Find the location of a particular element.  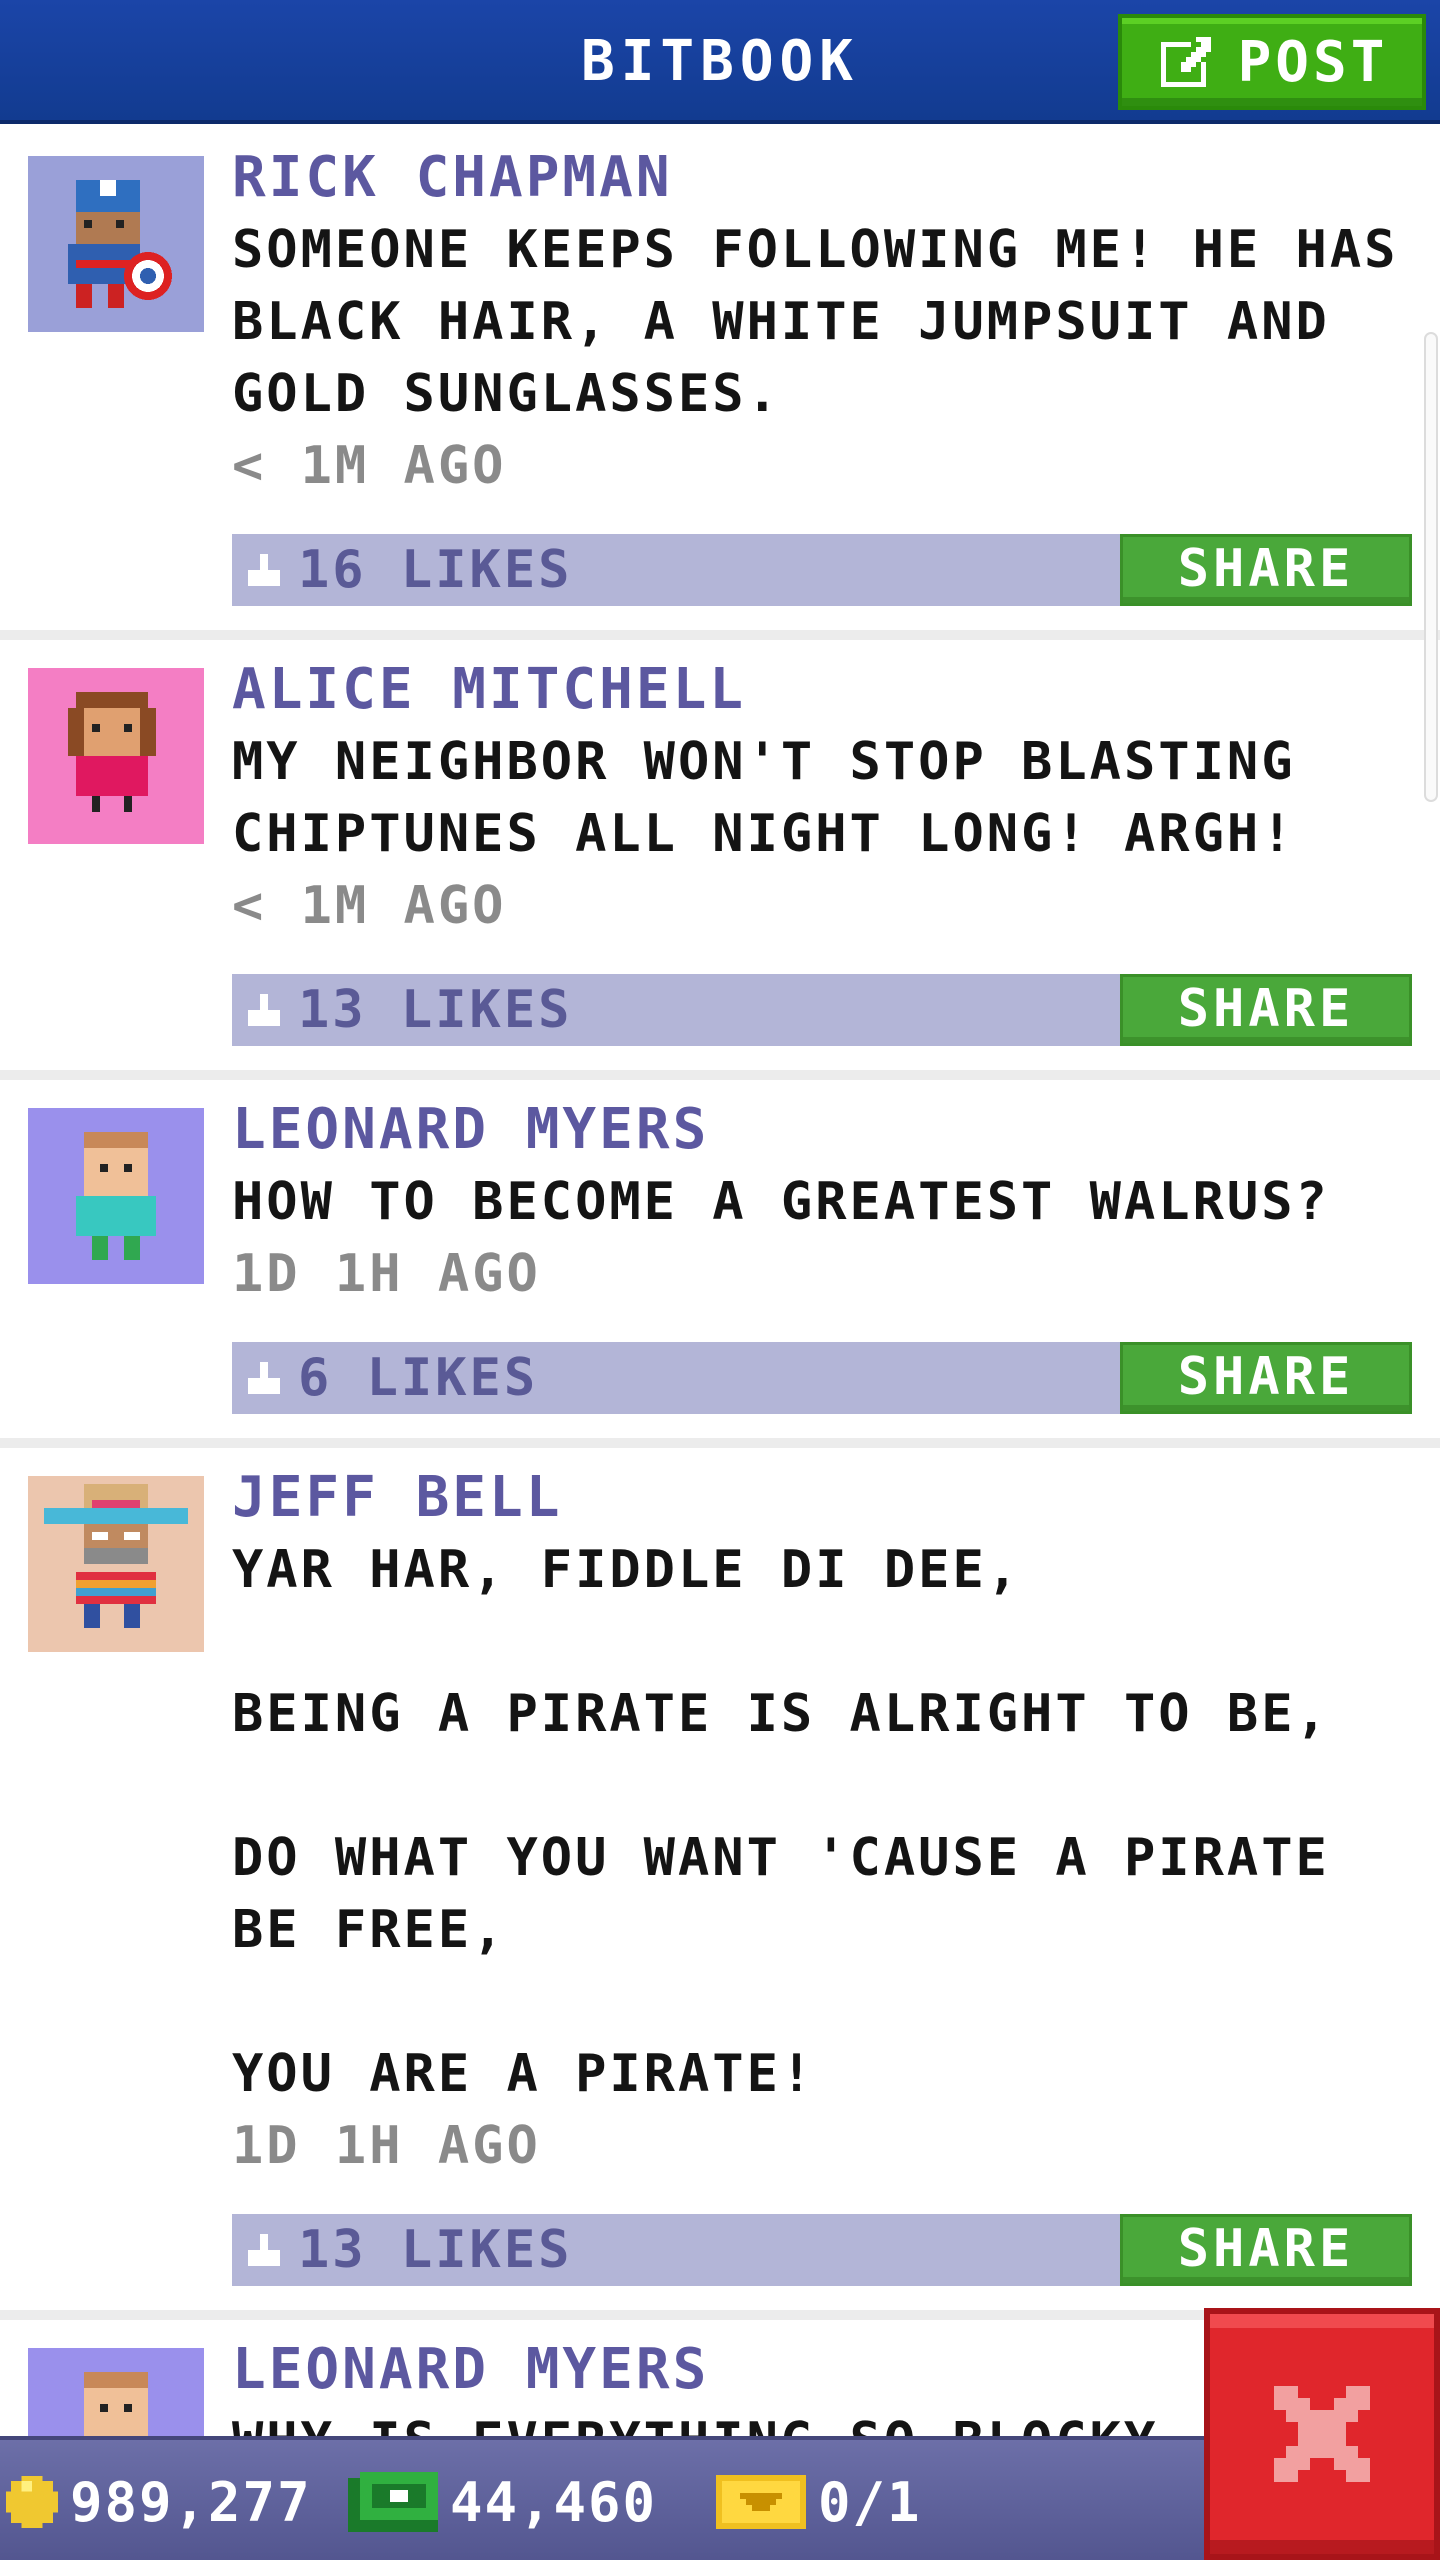

post-author: LEONARD MYERS is located at coordinates (821, 1130).